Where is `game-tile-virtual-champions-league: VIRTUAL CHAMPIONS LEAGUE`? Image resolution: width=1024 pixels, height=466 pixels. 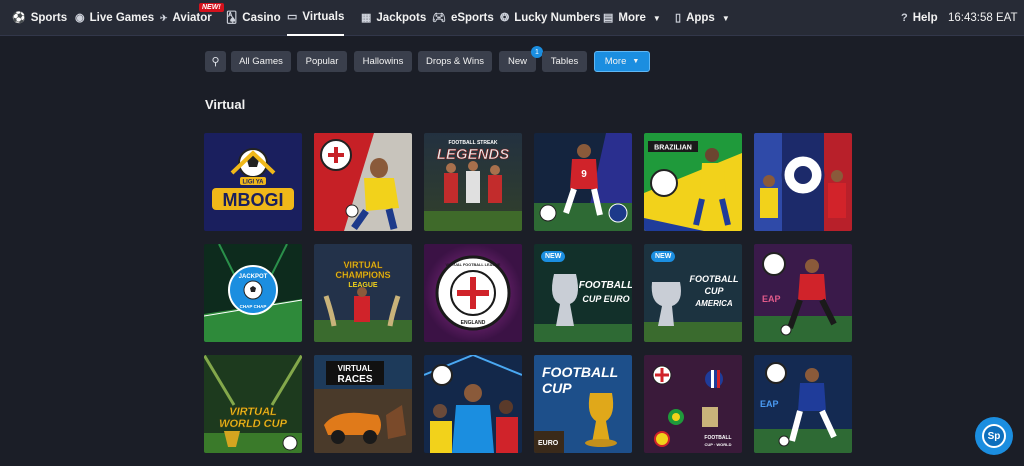
game-tile-virtual-champions-league: VIRTUAL CHAMPIONS LEAGUE is located at coordinates (363, 293).